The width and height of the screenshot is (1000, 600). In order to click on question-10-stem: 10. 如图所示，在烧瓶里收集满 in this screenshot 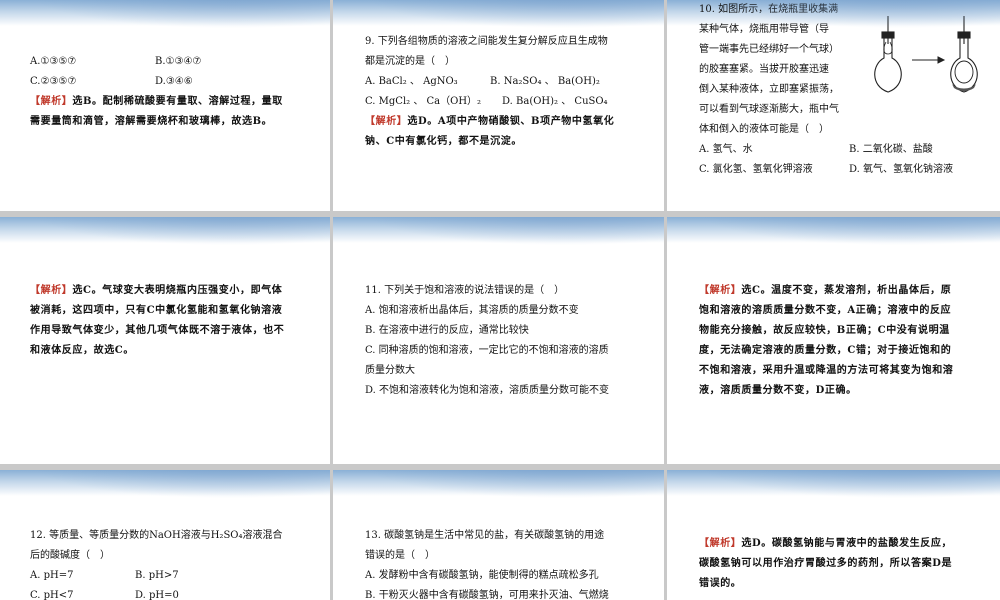, I will do `click(769, 9)`.